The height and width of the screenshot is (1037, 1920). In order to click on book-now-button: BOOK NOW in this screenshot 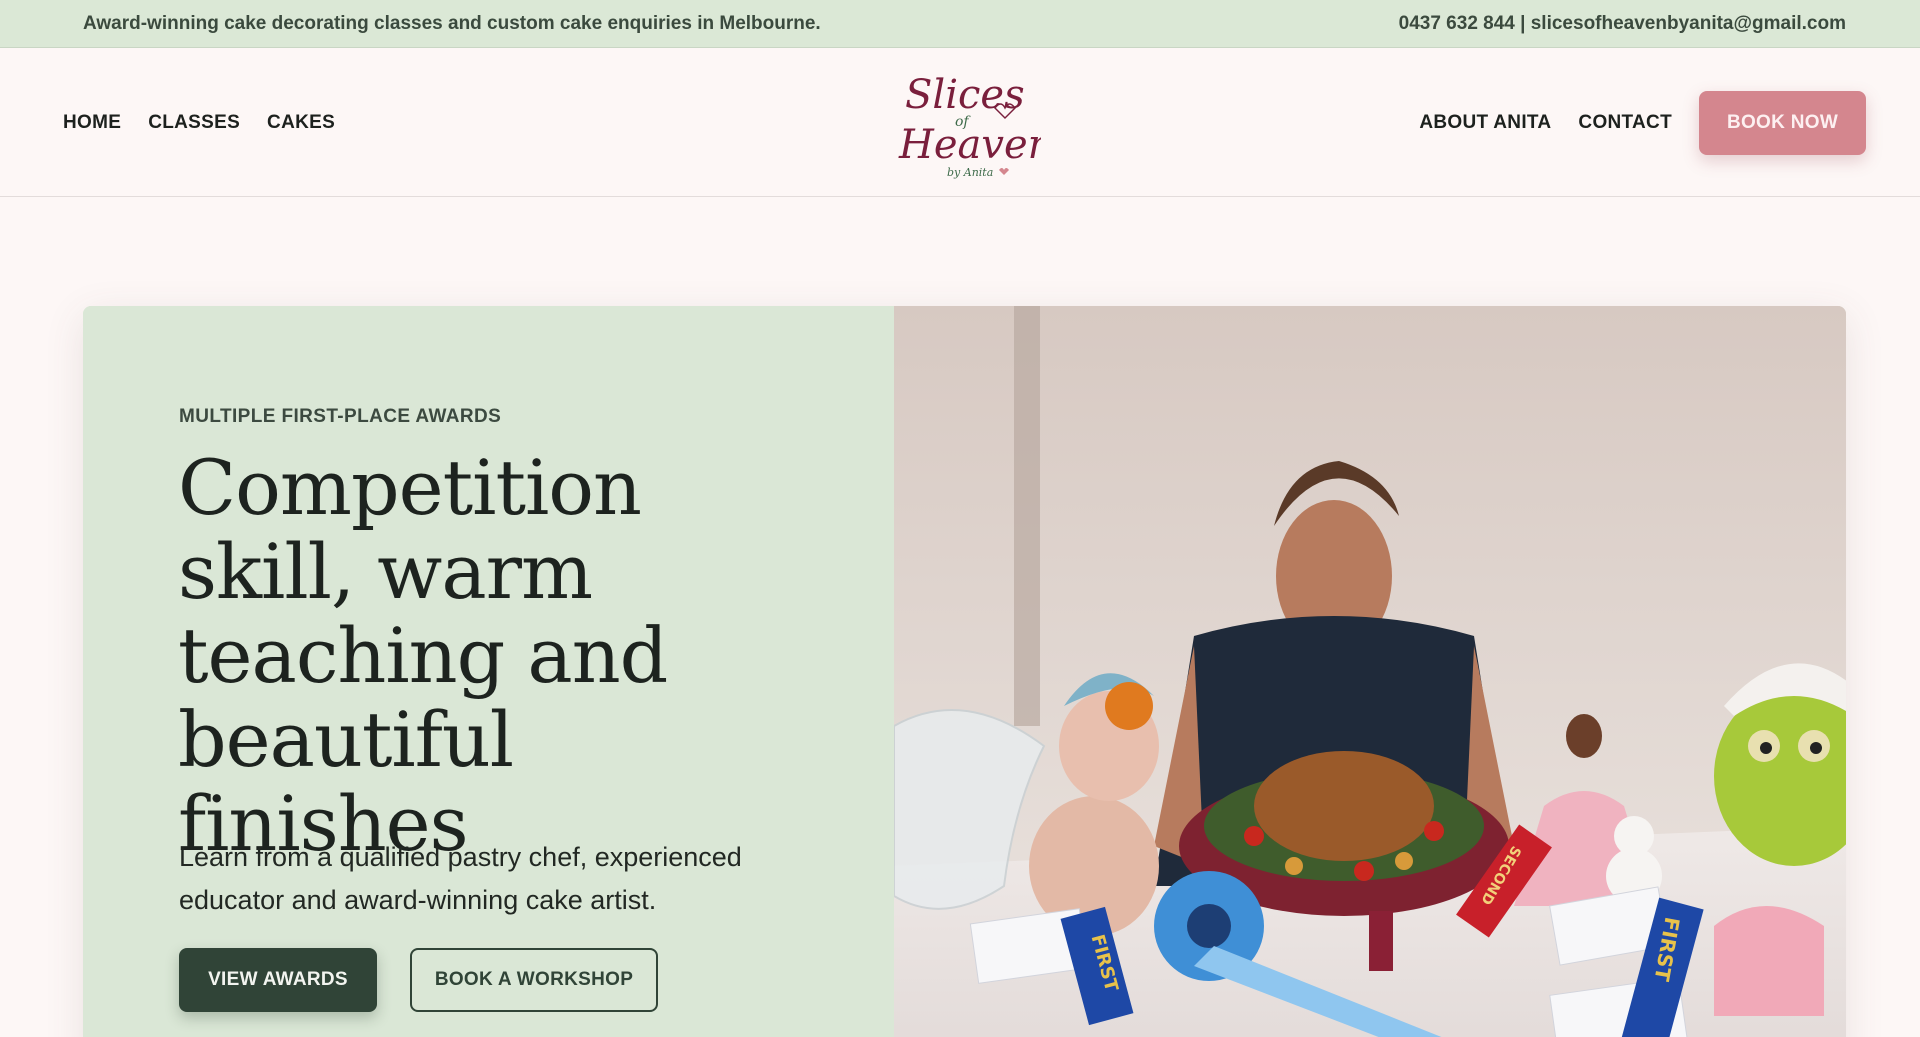, I will do `click(1782, 122)`.